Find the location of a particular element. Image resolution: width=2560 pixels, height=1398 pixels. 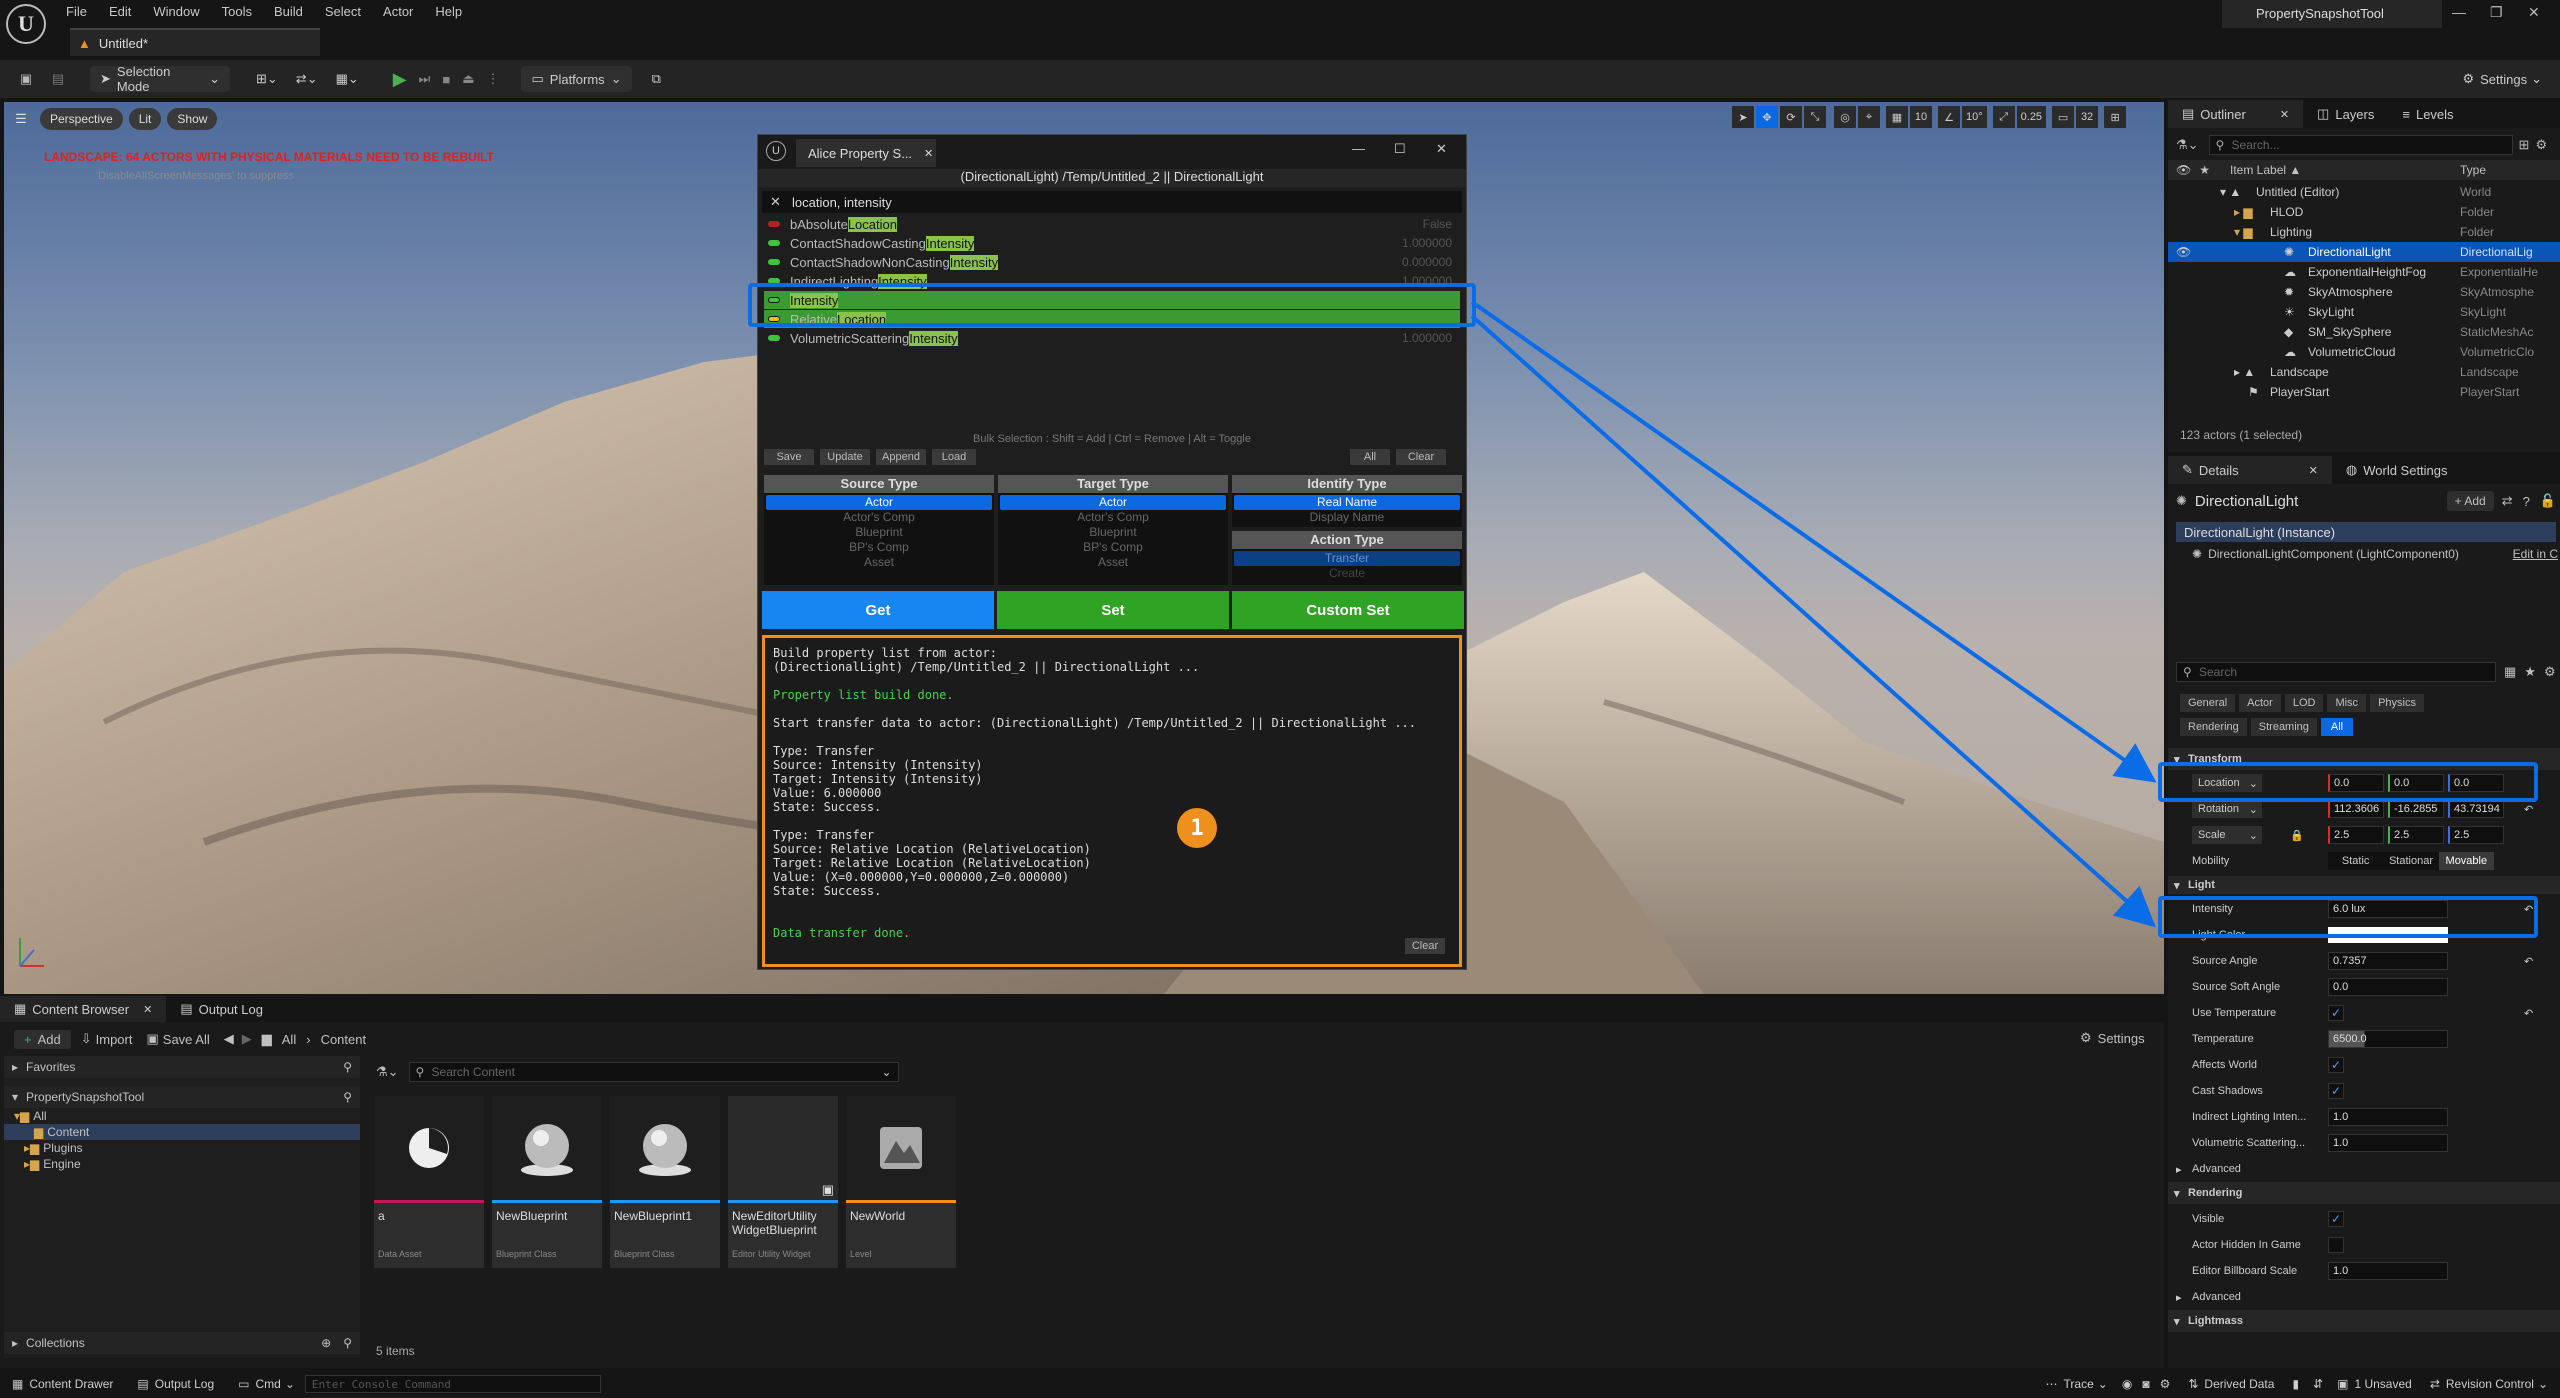

filter-rendering: Rendering is located at coordinates (2213, 727).